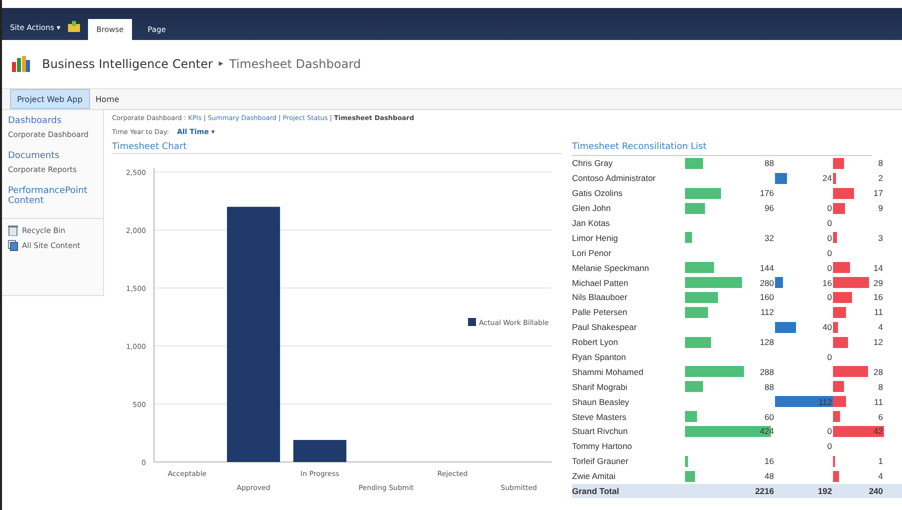  I want to click on total-label: Grand Total, so click(596, 491).